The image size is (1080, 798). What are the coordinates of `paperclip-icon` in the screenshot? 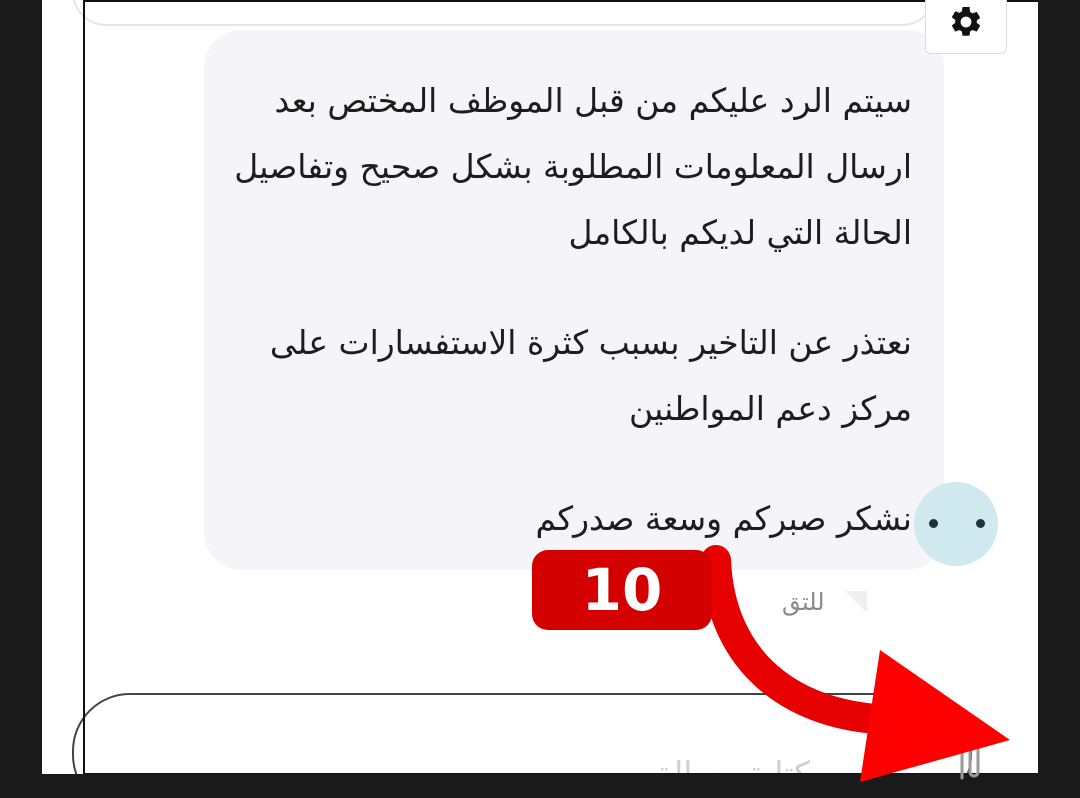 It's located at (970, 753).